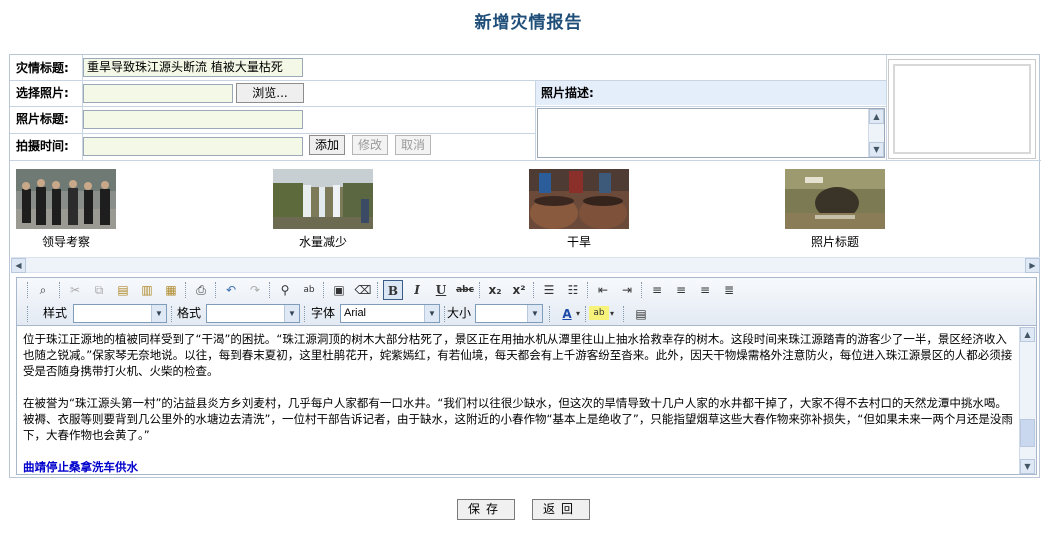 The height and width of the screenshot is (535, 1057). Describe the element at coordinates (1032, 265) in the screenshot. I see `scroll-right-icon: ▶` at that location.